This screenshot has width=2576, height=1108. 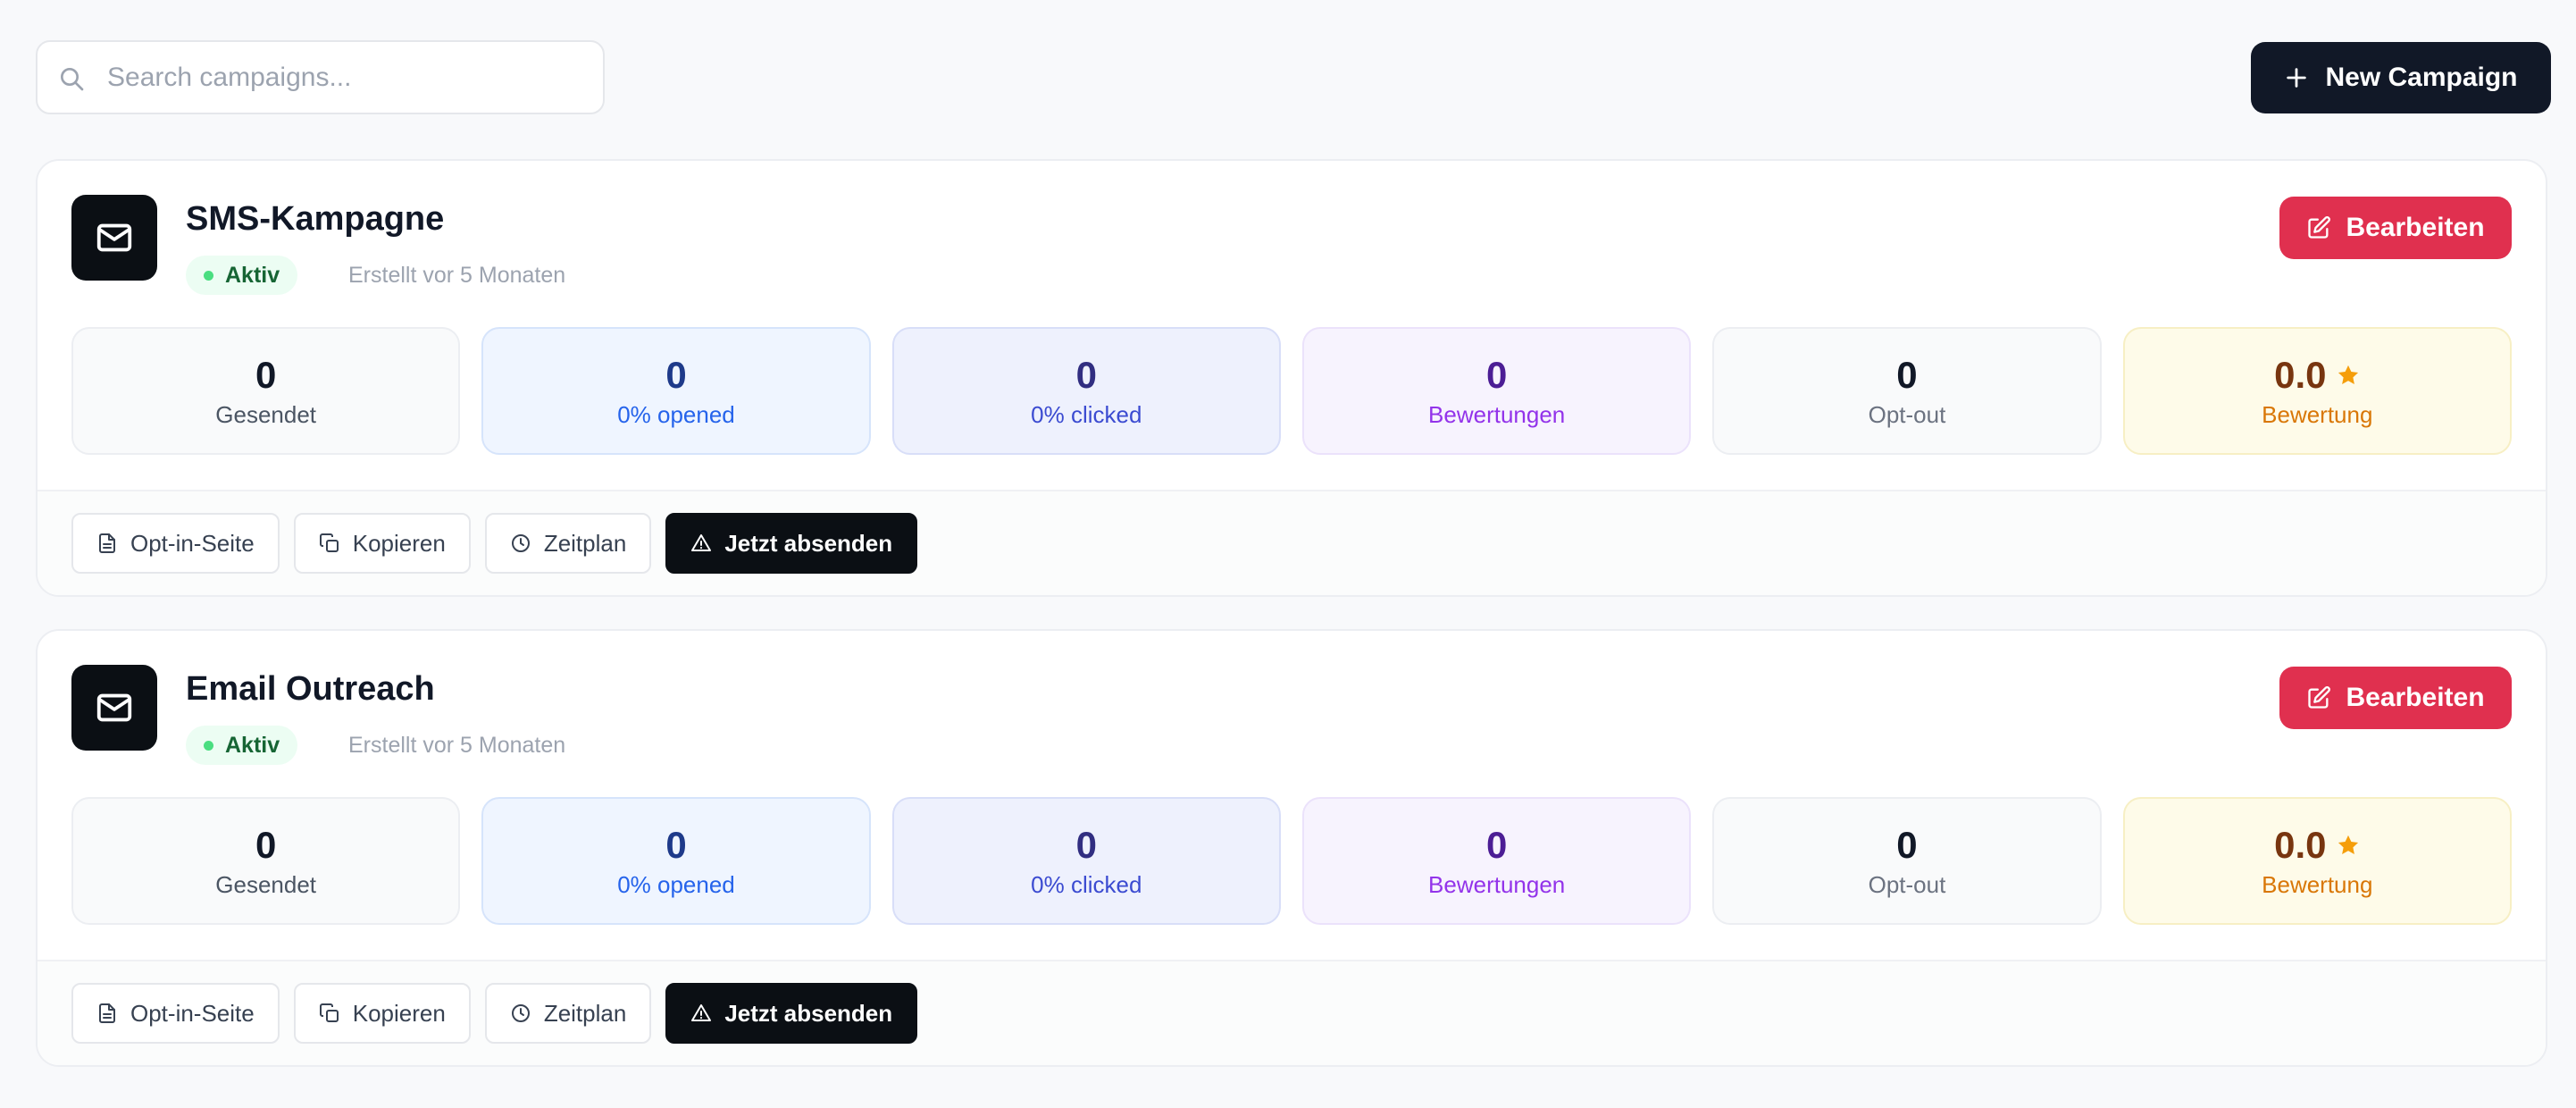 I want to click on top-bar: New Campaign, so click(x=1294, y=77).